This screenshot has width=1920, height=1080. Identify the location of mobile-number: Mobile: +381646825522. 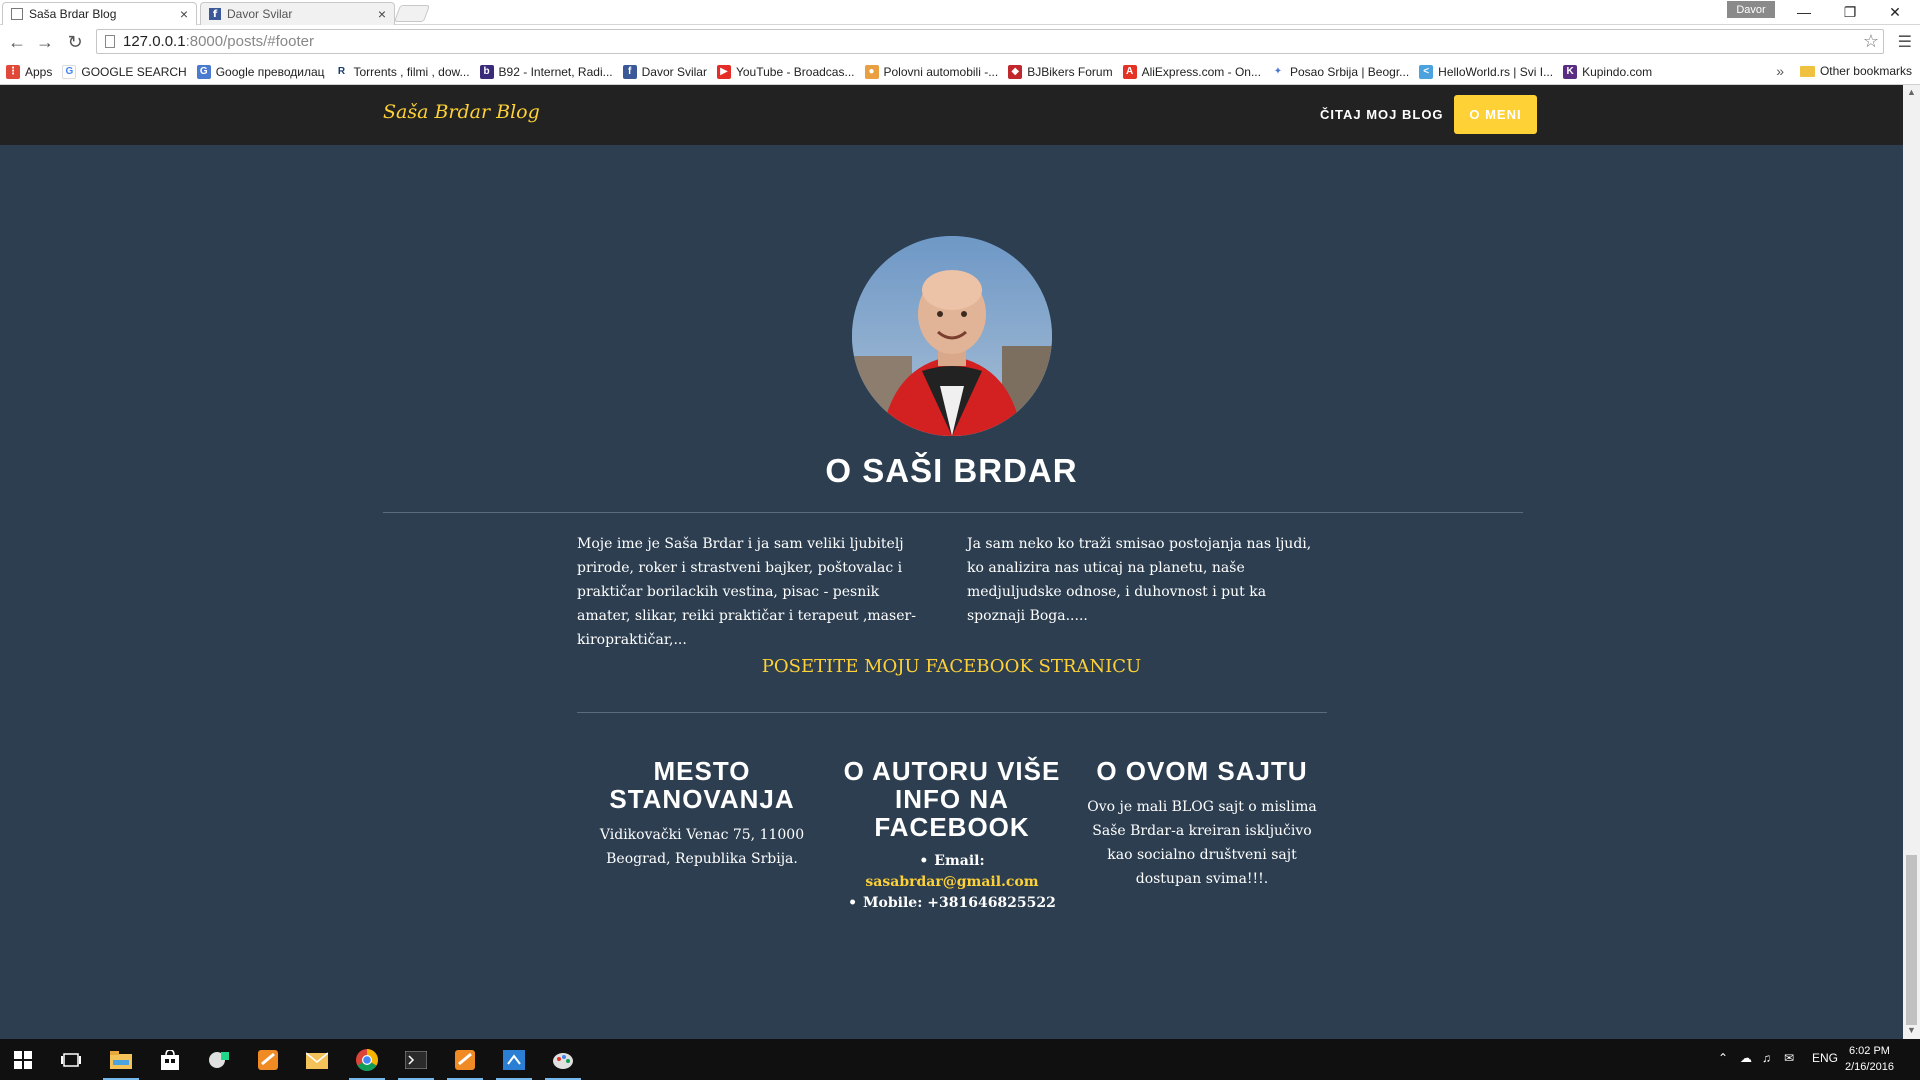
(959, 903).